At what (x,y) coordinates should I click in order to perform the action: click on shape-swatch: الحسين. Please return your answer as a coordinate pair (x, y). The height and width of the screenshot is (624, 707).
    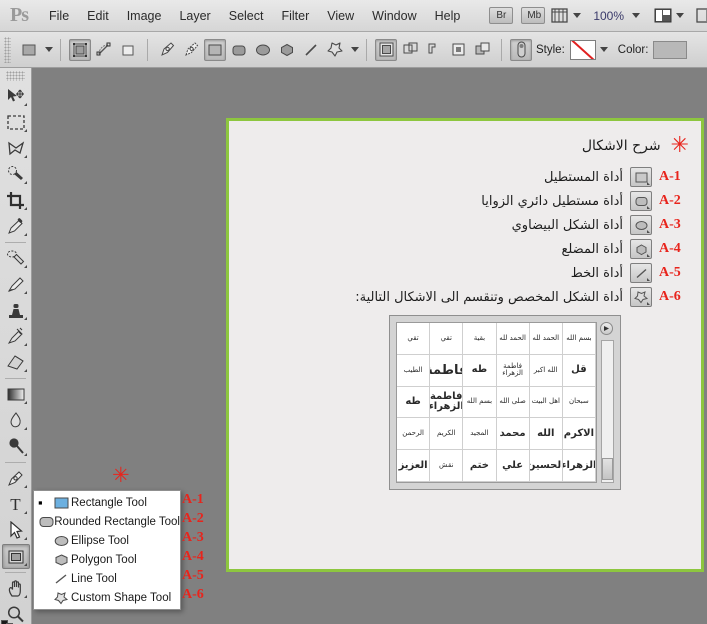
    Looking at the image, I should click on (546, 466).